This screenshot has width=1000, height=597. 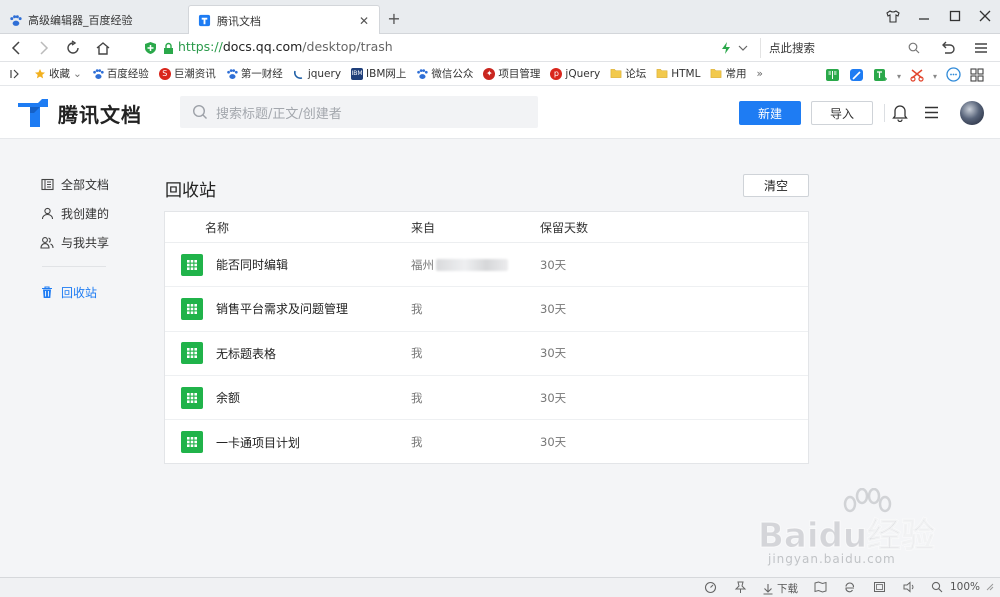 I want to click on speed-icon, so click(x=710, y=587).